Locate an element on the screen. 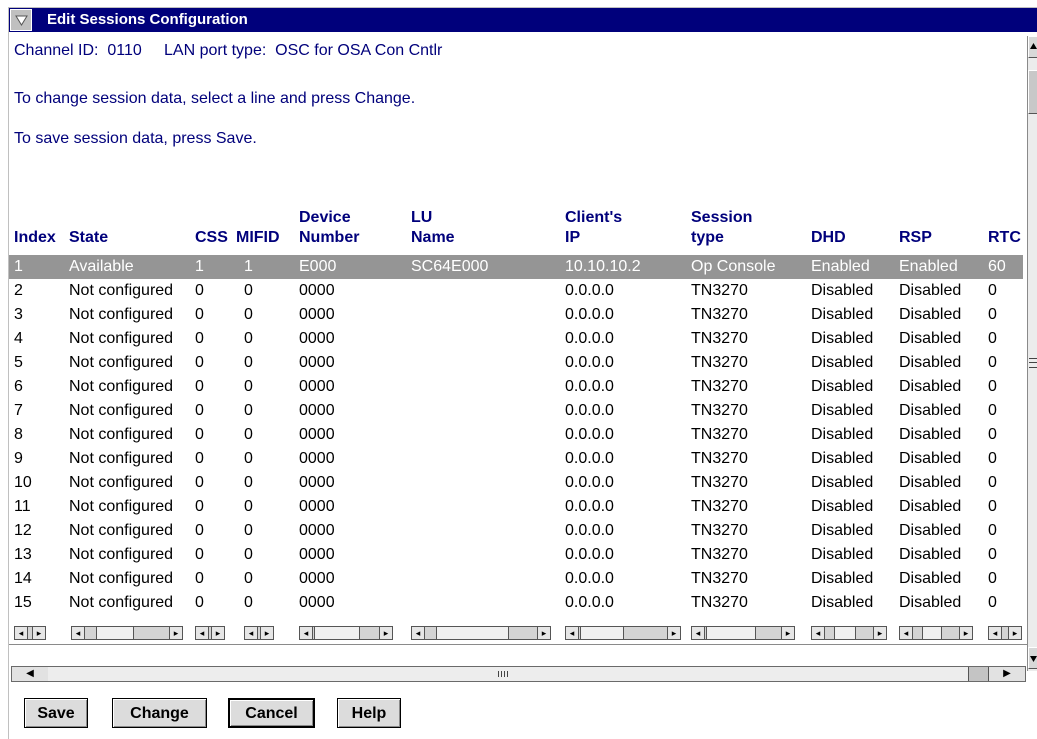 This screenshot has width=1037, height=739. change-button: Change is located at coordinates (159, 713).